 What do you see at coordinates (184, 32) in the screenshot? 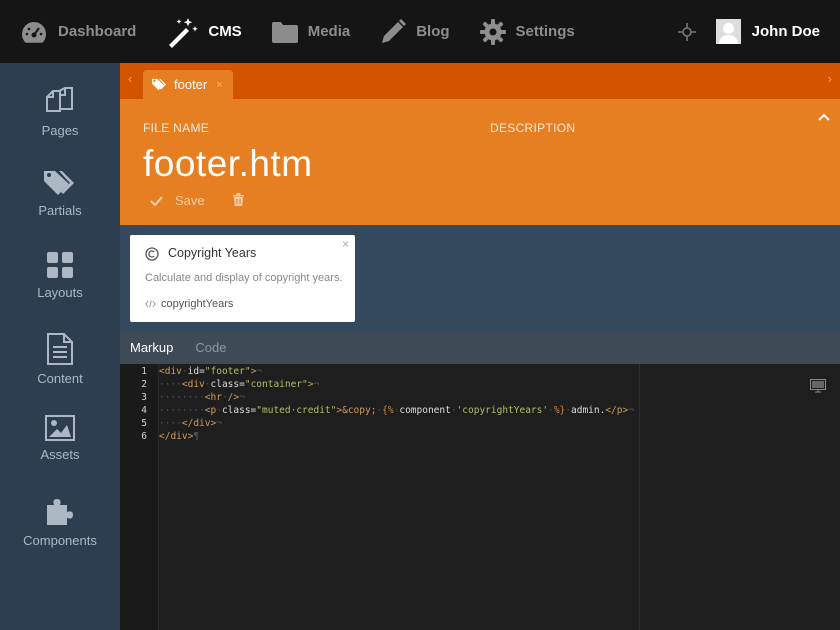
I see `magic-wand-icon` at bounding box center [184, 32].